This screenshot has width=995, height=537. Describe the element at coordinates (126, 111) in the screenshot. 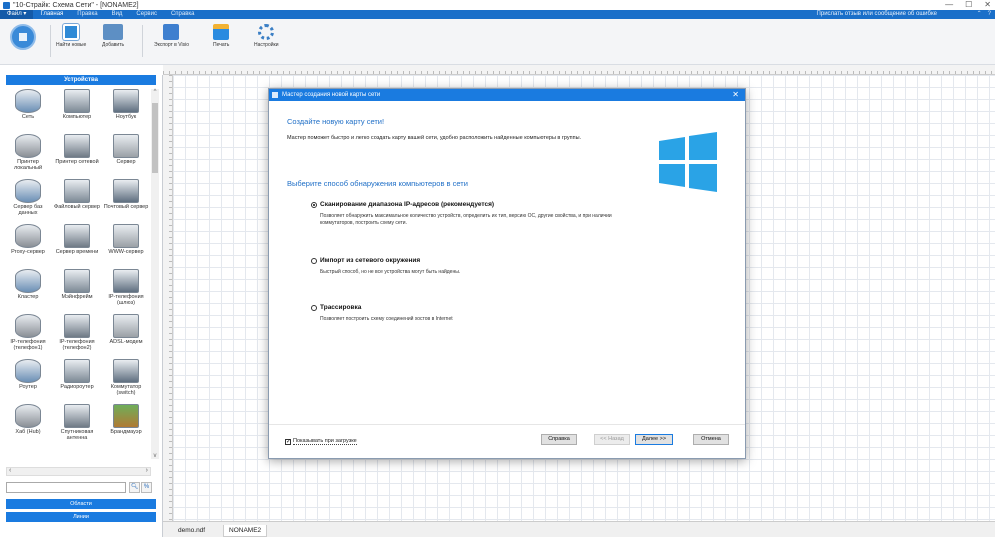

I see `device-laptop: Ноутбук` at that location.